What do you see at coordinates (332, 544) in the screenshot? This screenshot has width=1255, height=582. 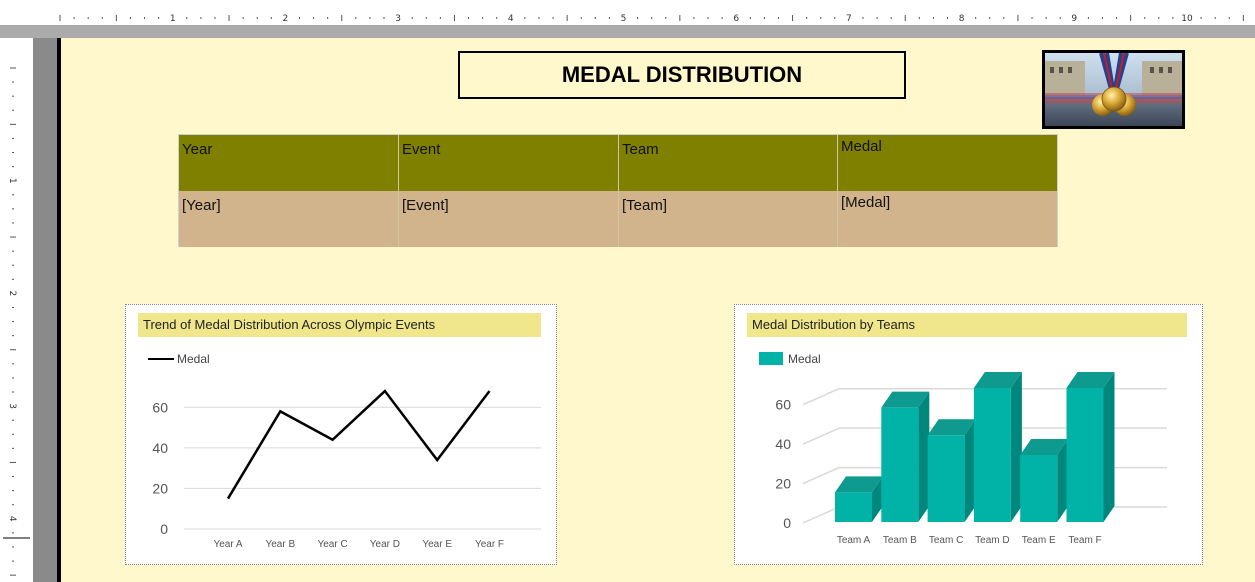 I see `x-tick-label: Year C` at bounding box center [332, 544].